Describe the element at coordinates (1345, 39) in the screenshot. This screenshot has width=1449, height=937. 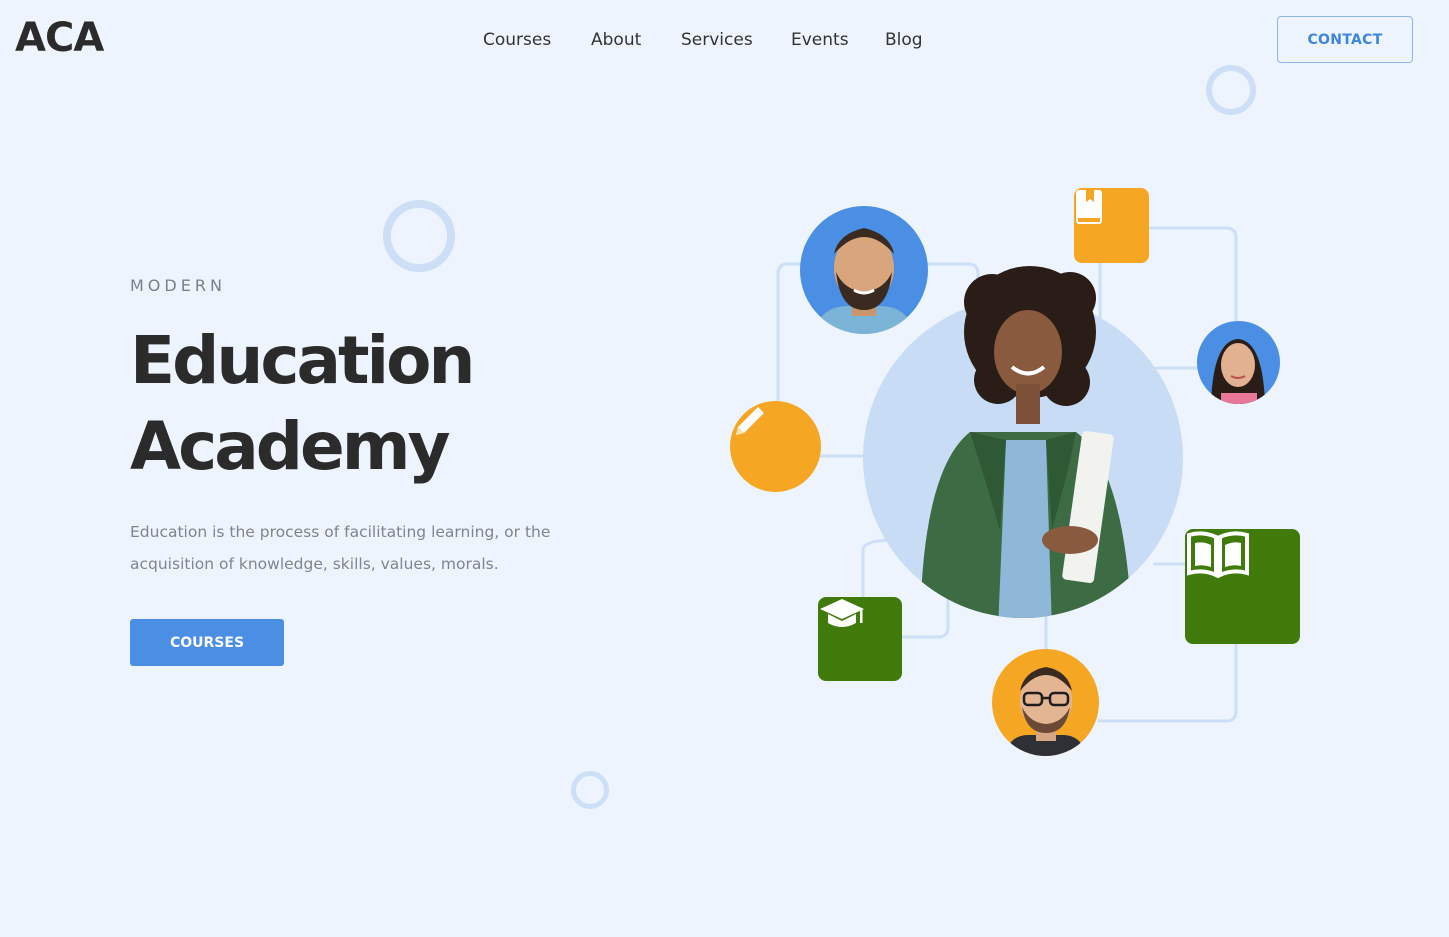
I see `contact-button: CONTACT` at that location.